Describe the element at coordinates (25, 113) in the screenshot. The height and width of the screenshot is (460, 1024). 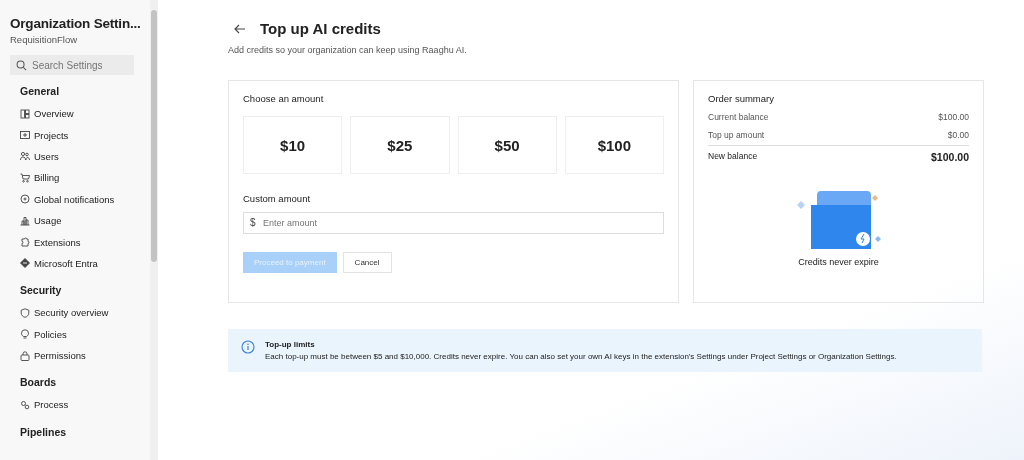
I see `grid-icon` at that location.